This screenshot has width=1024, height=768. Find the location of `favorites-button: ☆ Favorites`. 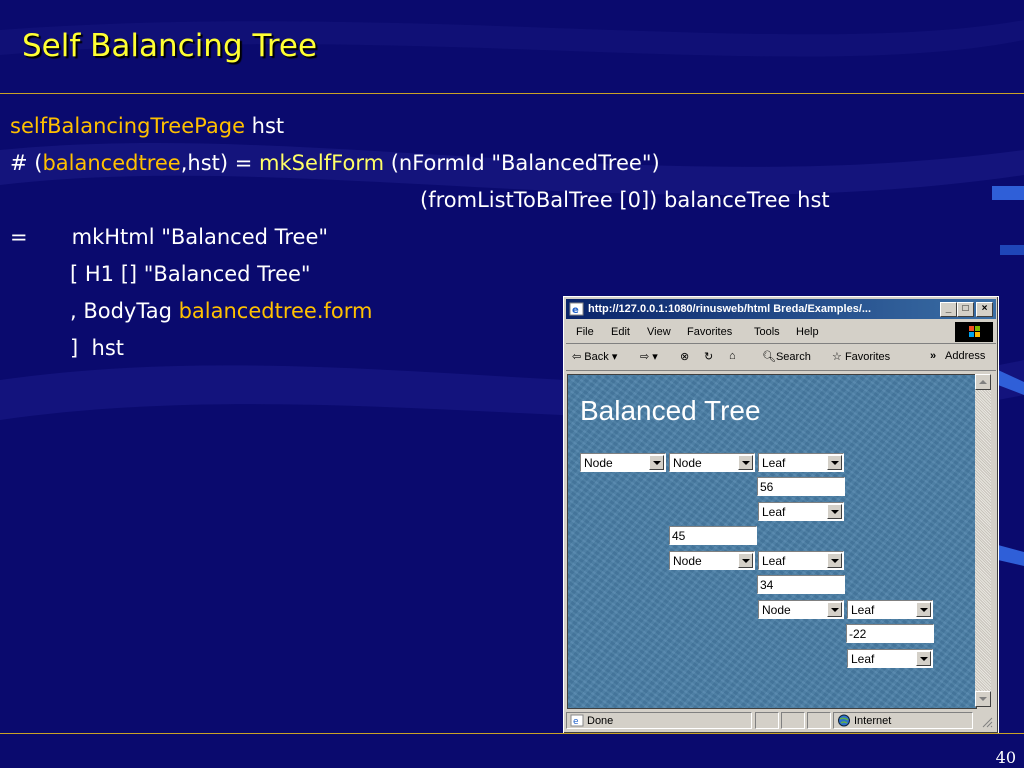

favorites-button: ☆ Favorites is located at coordinates (861, 356).